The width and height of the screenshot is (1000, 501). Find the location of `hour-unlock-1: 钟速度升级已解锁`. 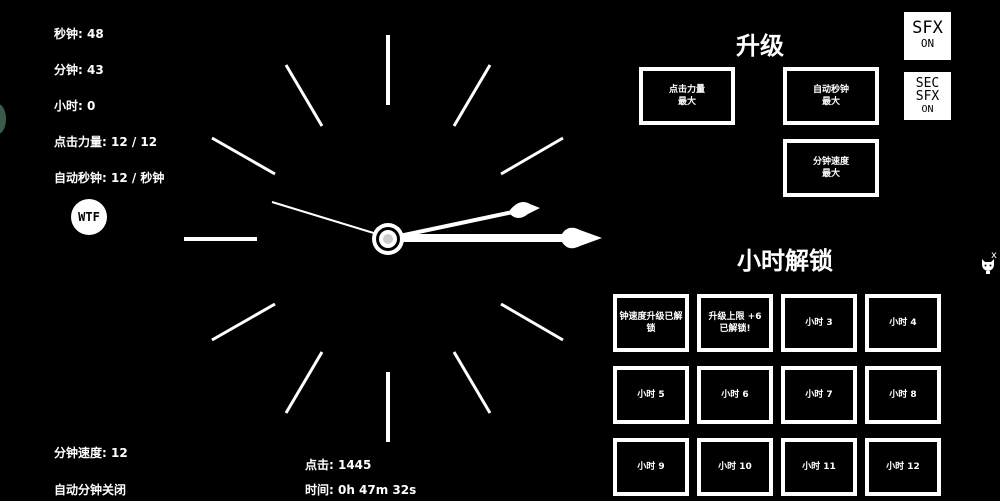

hour-unlock-1: 钟速度升级已解锁 is located at coordinates (651, 323).